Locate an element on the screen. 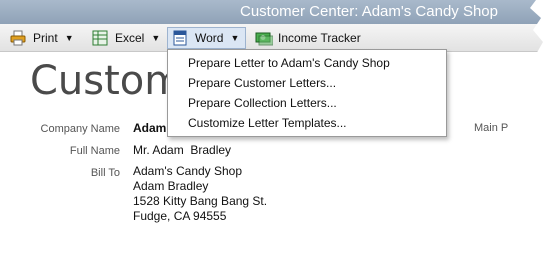  excel-button: Excel ▼ is located at coordinates (126, 38).